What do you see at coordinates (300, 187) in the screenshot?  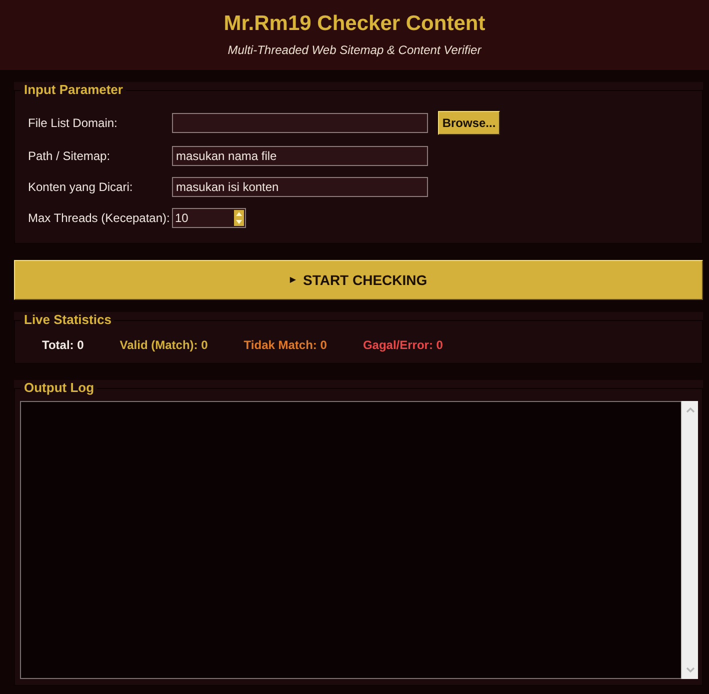 I see `text-field: masukan isi konten` at bounding box center [300, 187].